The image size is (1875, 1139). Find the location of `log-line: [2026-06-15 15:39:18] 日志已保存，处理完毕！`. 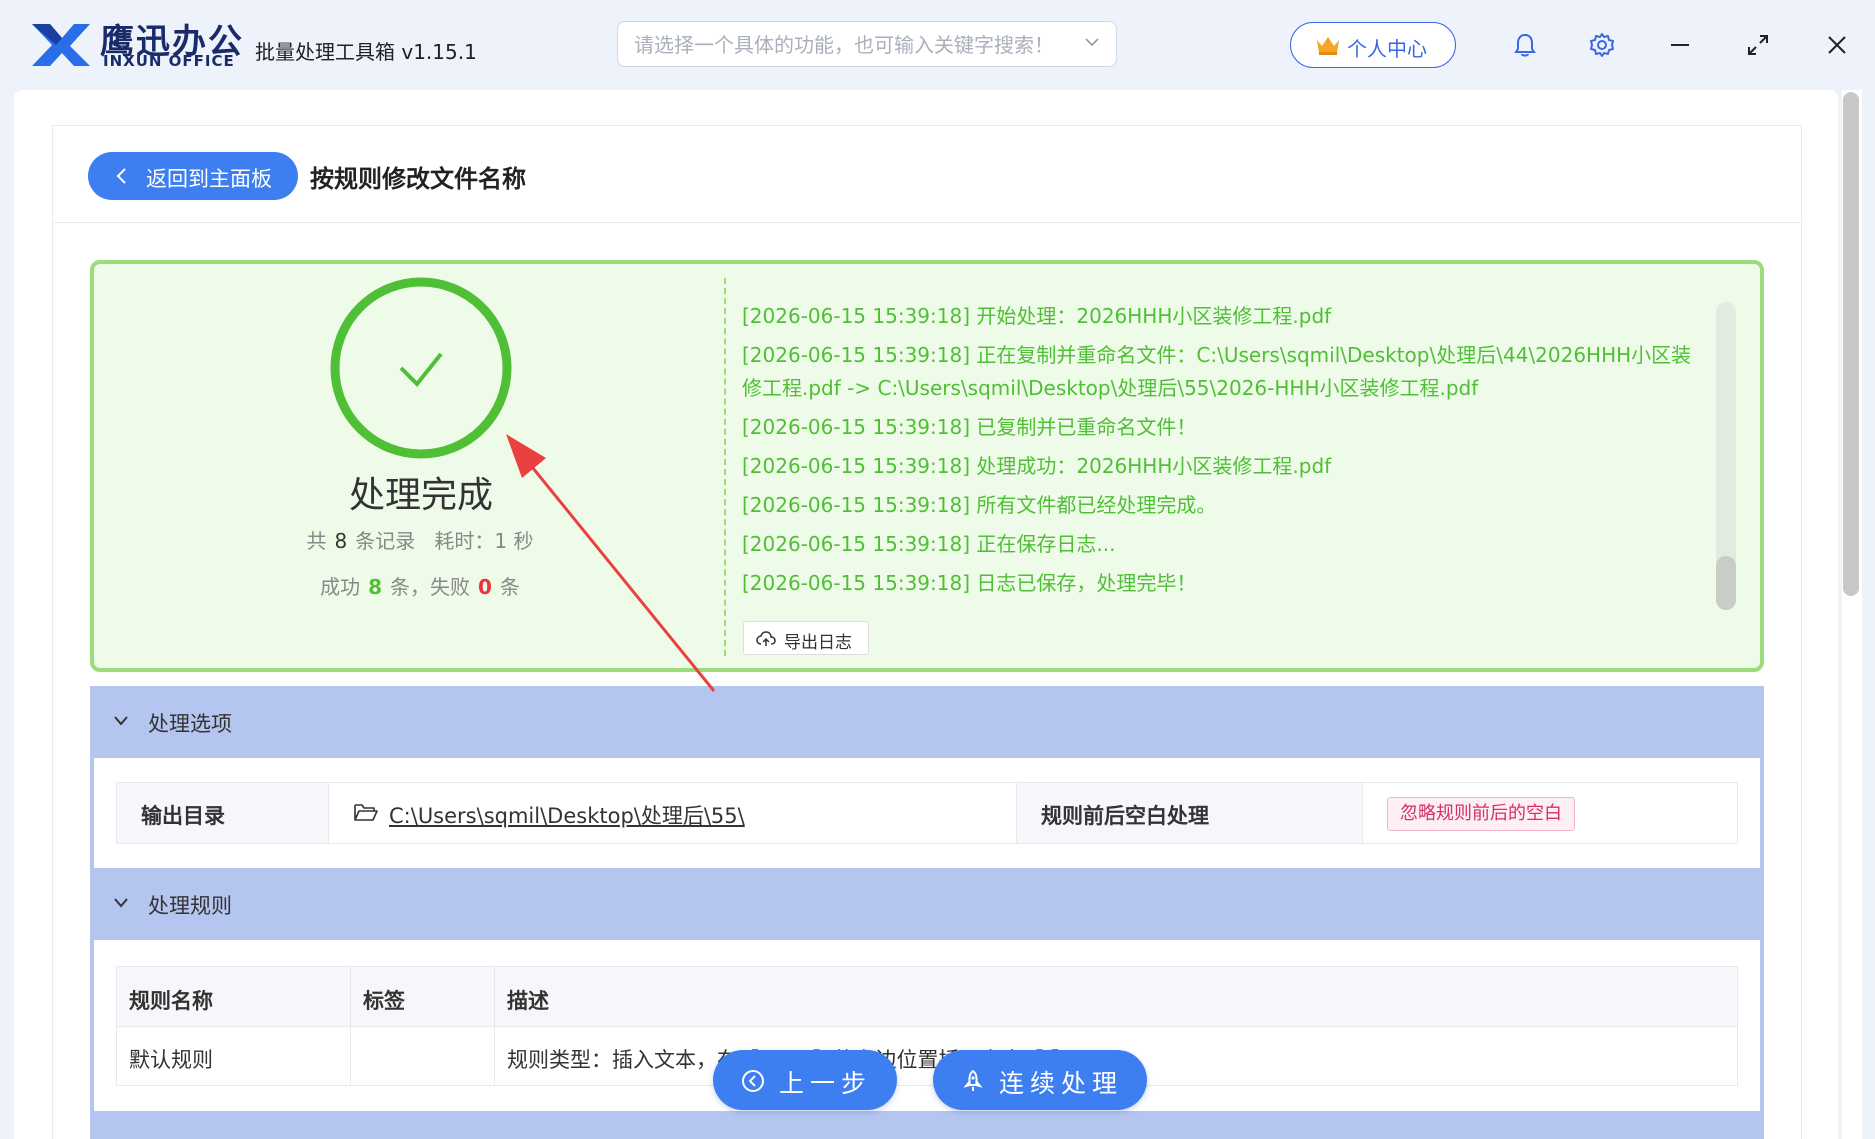

log-line: [2026-06-15 15:39:18] 日志已保存，处理完毕！ is located at coordinates (969, 583).